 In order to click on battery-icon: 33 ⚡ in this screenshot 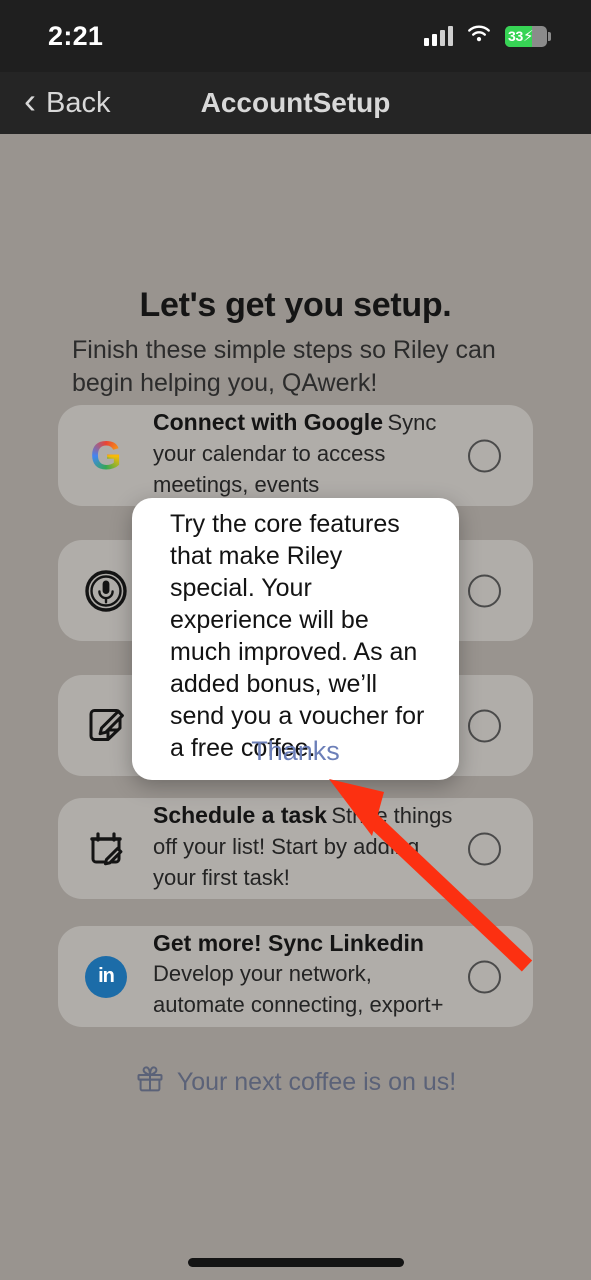, I will do `click(528, 36)`.